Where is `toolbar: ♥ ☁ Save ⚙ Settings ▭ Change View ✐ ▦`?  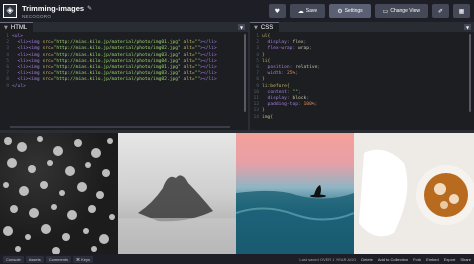 toolbar: ♥ ☁ Save ⚙ Settings ▭ Change View ✐ ▦ is located at coordinates (369, 11).